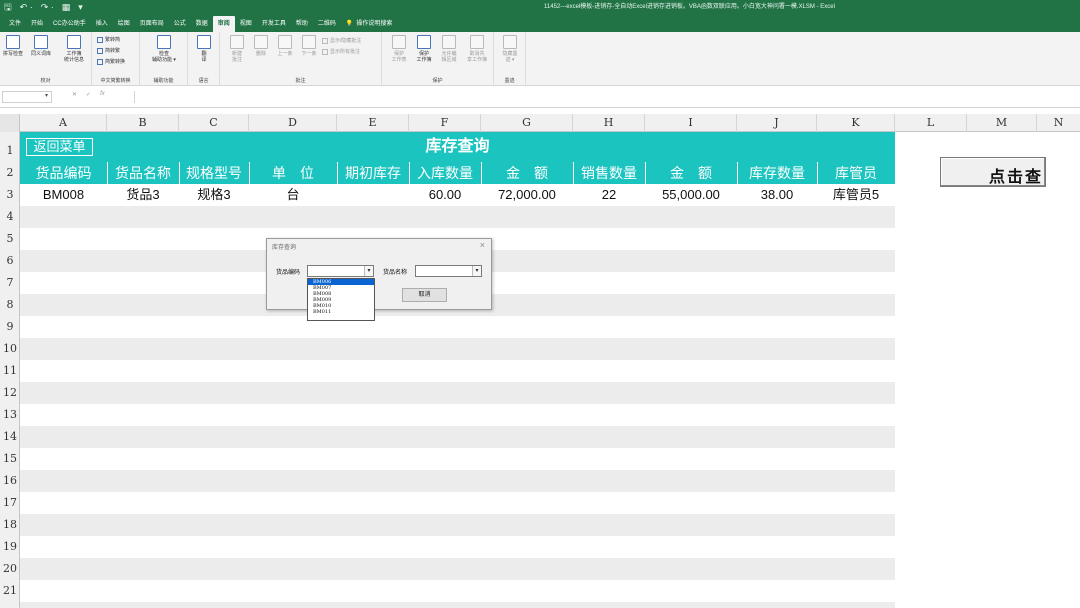 The width and height of the screenshot is (1080, 608). I want to click on column-header-e: E, so click(373, 123).